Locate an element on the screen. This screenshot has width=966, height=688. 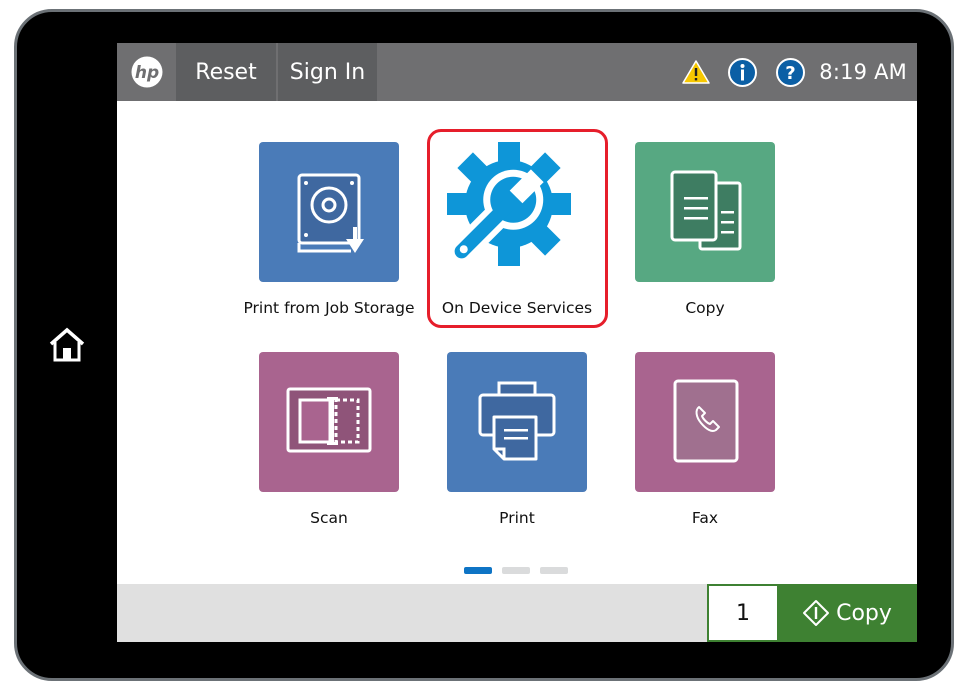
gear-wrench-icon is located at coordinates (509, 204).